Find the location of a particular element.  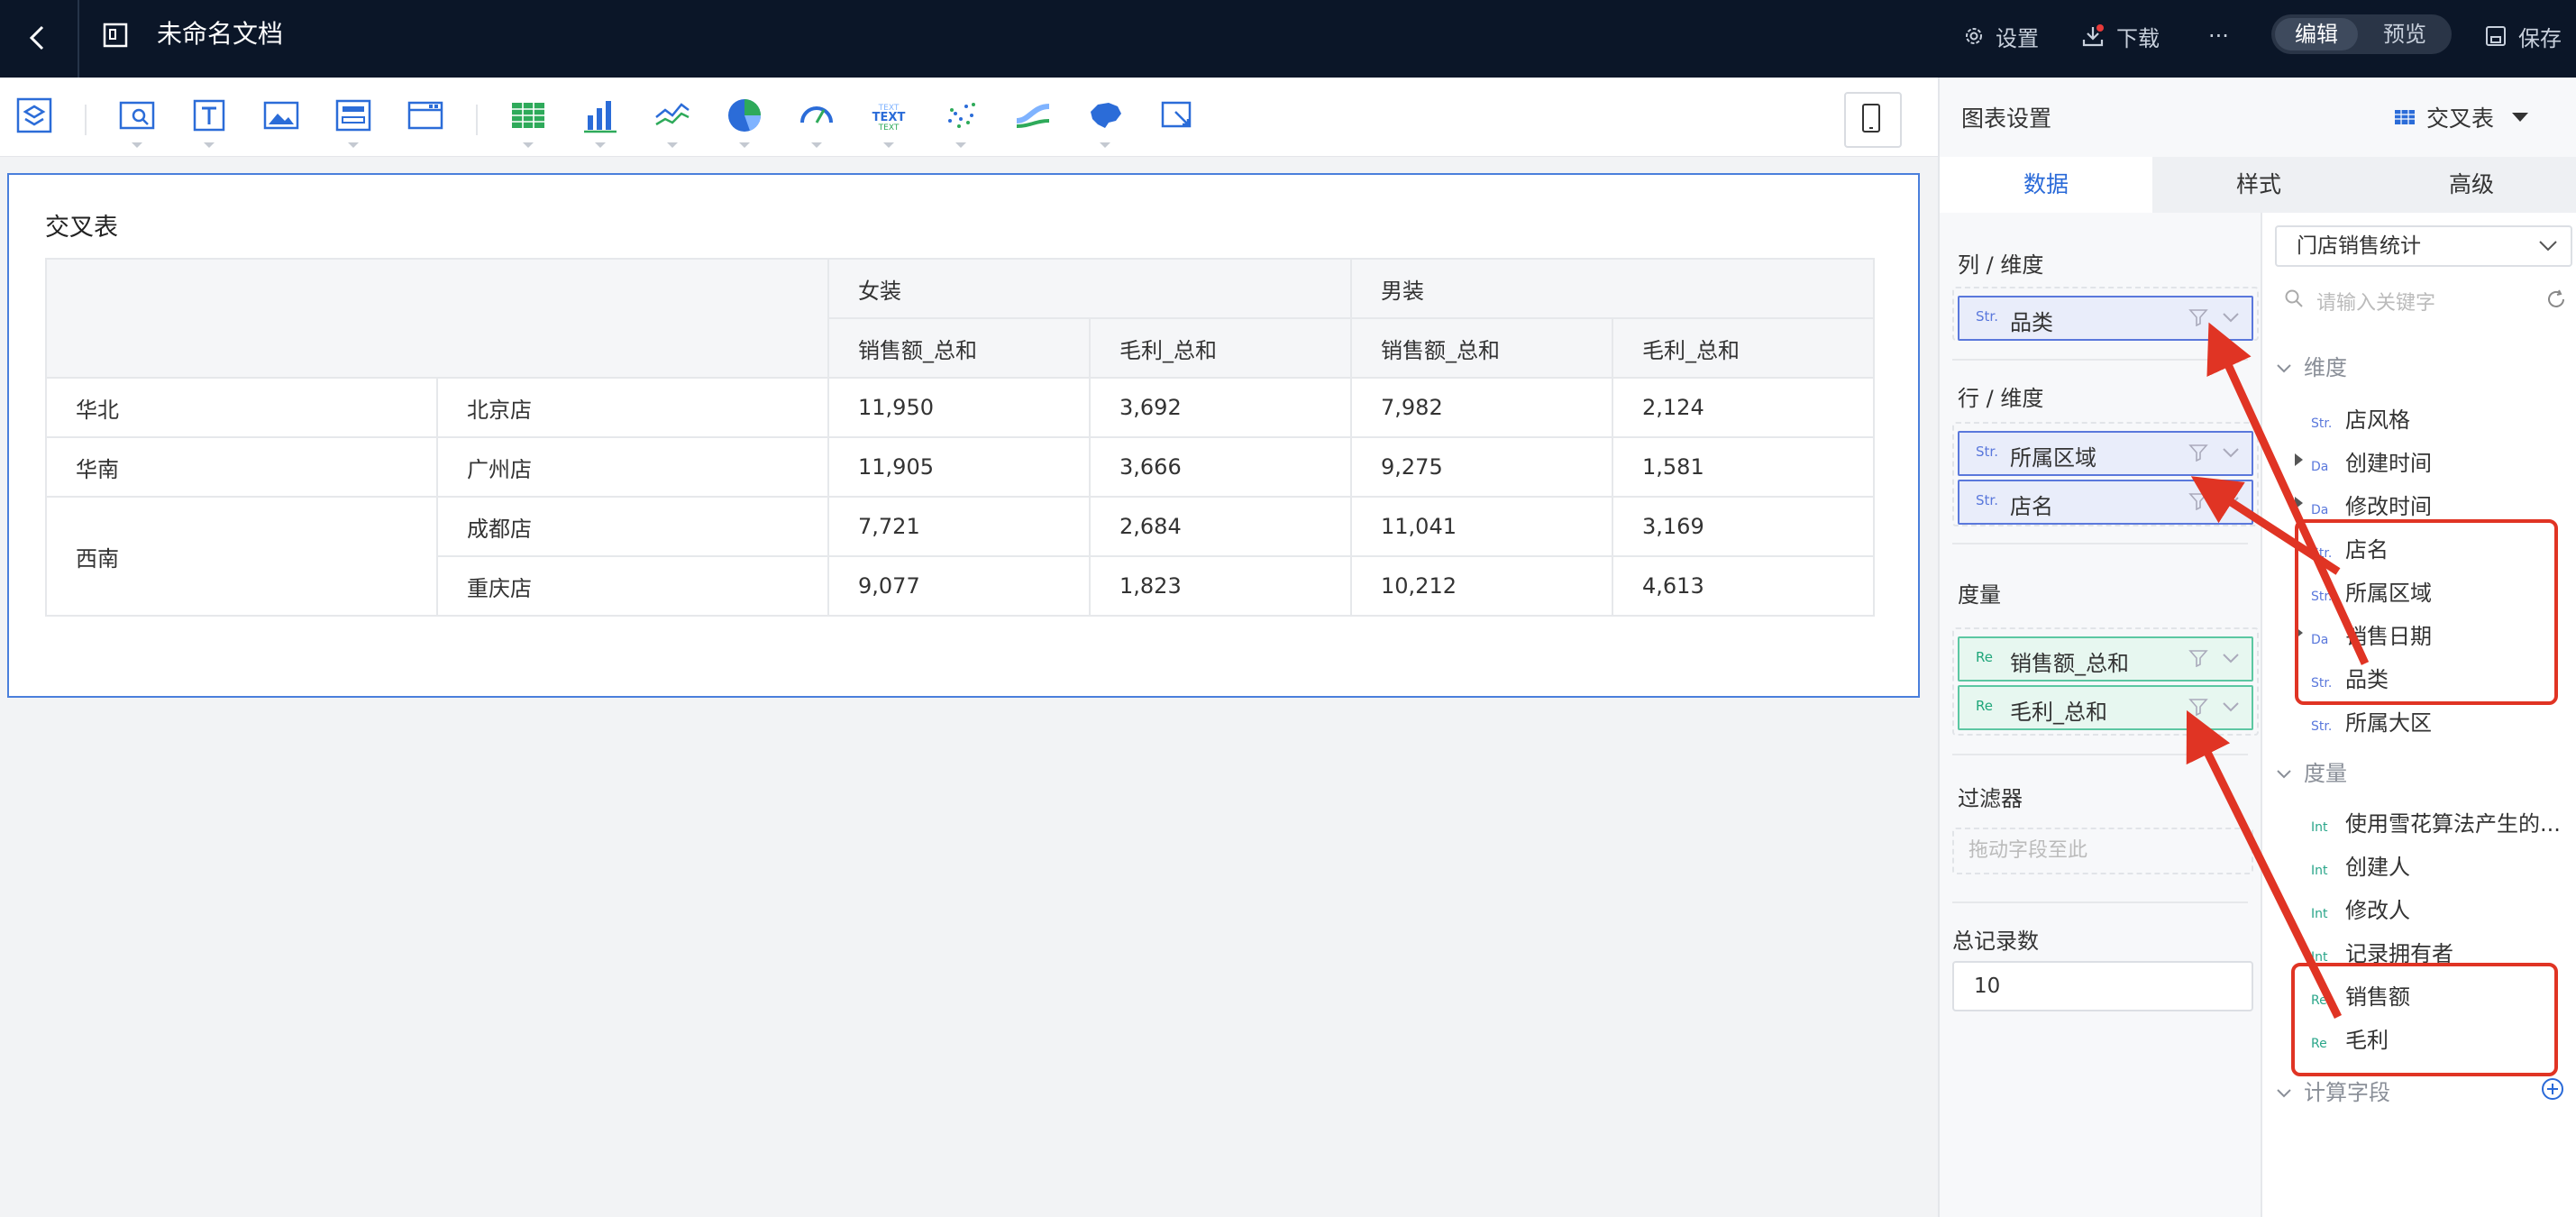

bar-chart-icon is located at coordinates (600, 121).